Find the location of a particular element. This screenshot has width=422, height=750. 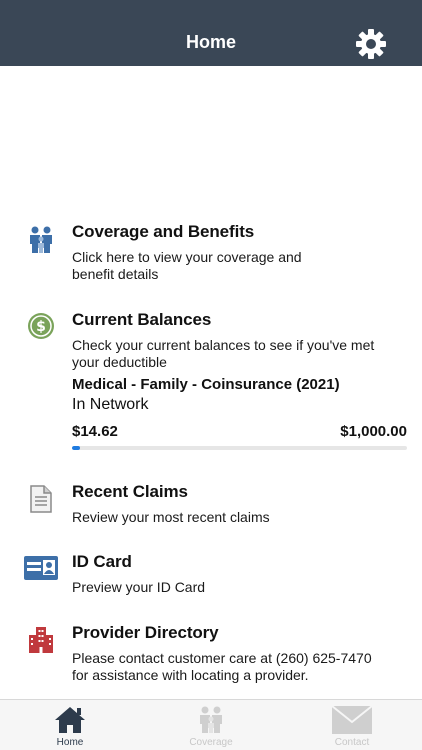

house-icon is located at coordinates (70, 720).